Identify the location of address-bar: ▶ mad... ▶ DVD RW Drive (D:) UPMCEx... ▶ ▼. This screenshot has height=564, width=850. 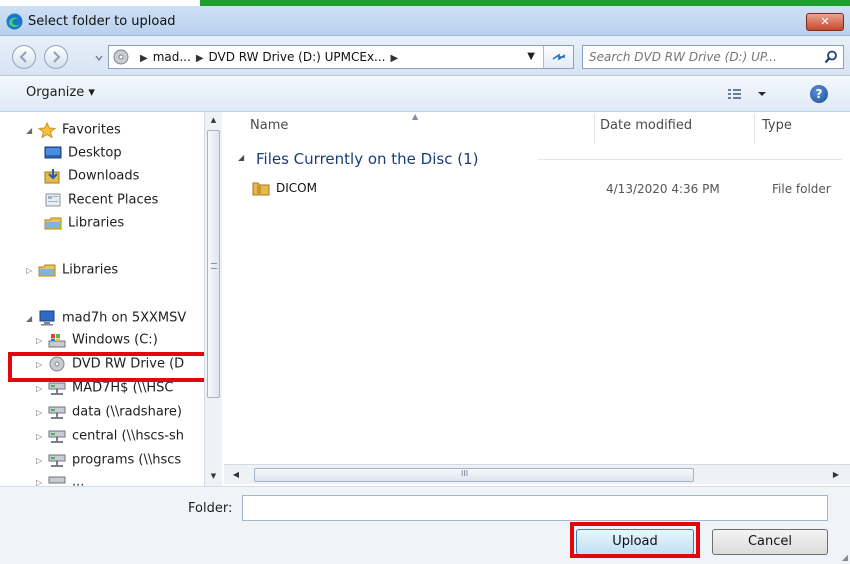
(341, 57).